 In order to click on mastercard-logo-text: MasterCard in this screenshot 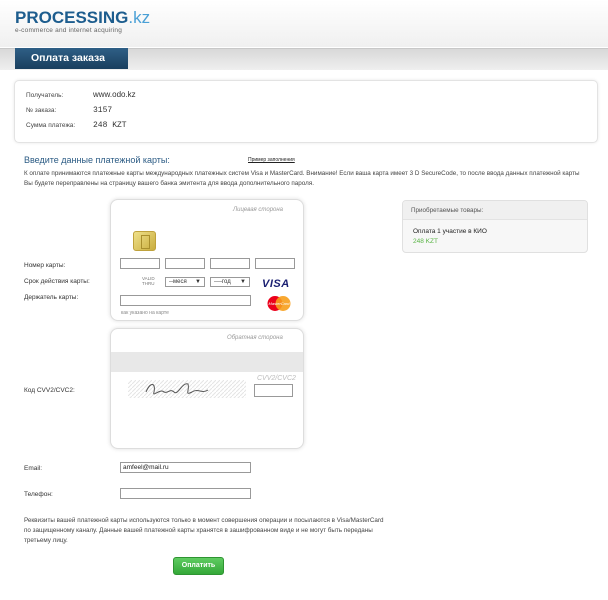, I will do `click(280, 303)`.